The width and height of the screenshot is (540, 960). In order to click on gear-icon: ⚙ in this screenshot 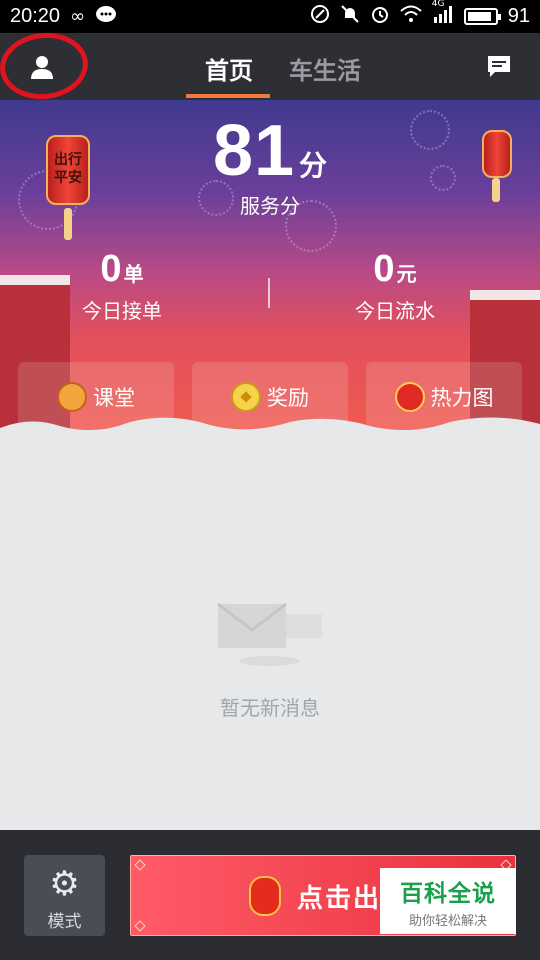, I will do `click(64, 884)`.